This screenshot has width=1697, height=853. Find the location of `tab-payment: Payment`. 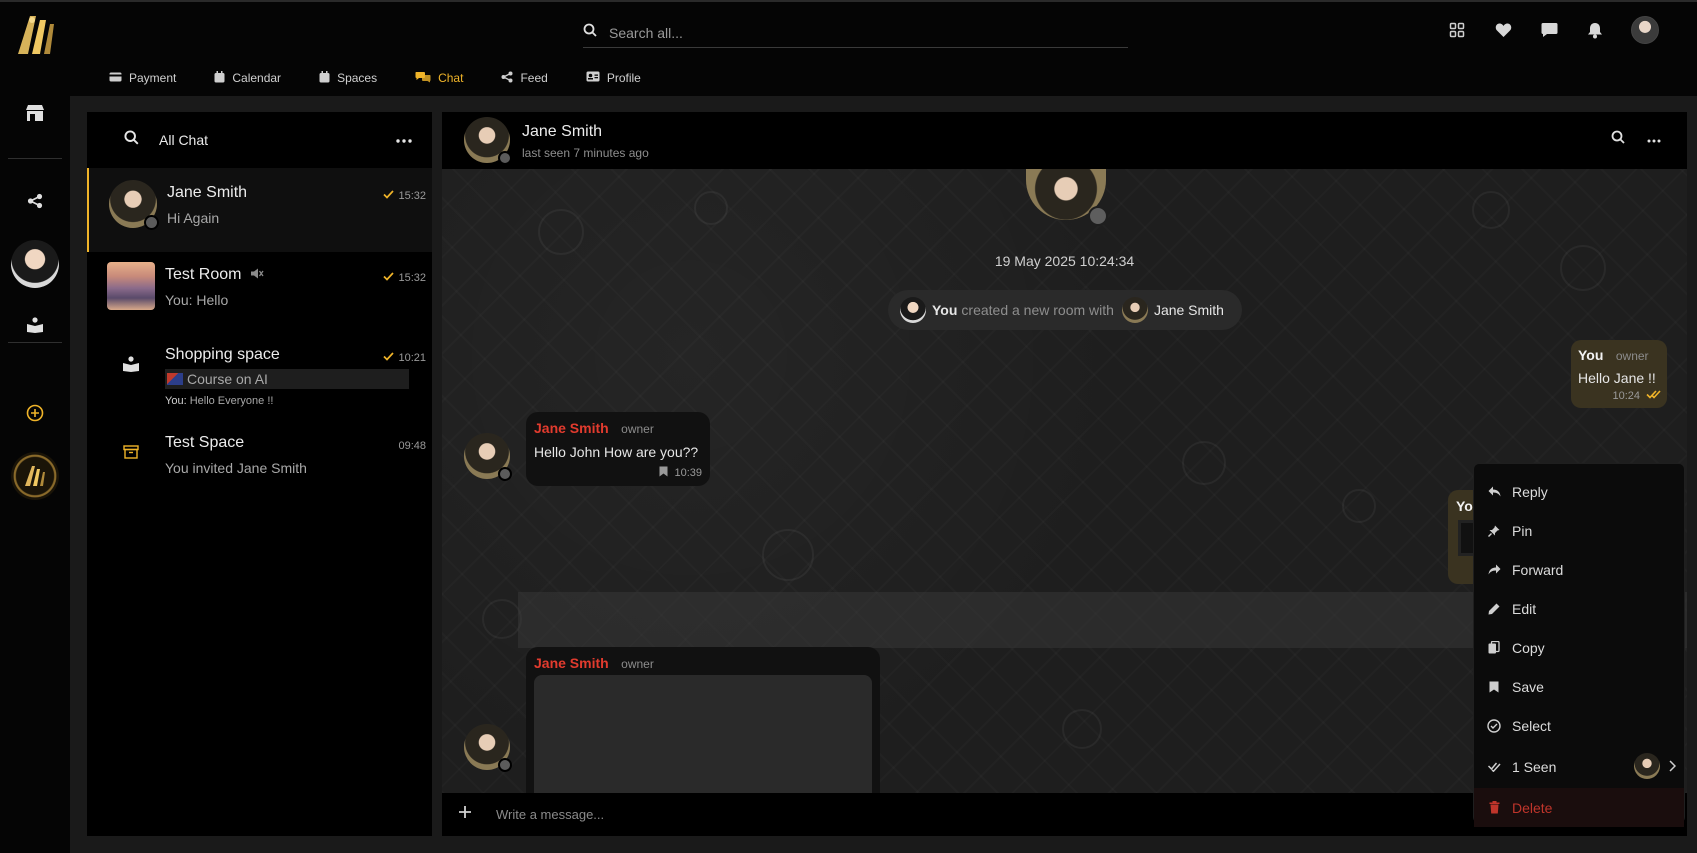

tab-payment: Payment is located at coordinates (142, 78).